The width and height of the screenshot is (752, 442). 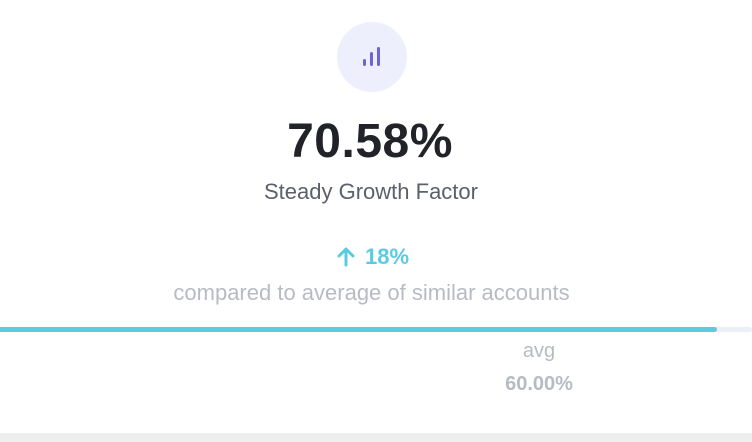 I want to click on comparison-change: 18%, so click(x=372, y=257).